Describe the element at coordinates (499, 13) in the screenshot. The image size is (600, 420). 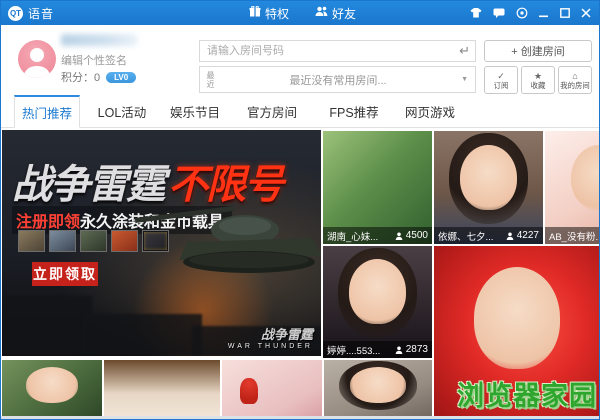
I see `feedback-icon` at that location.